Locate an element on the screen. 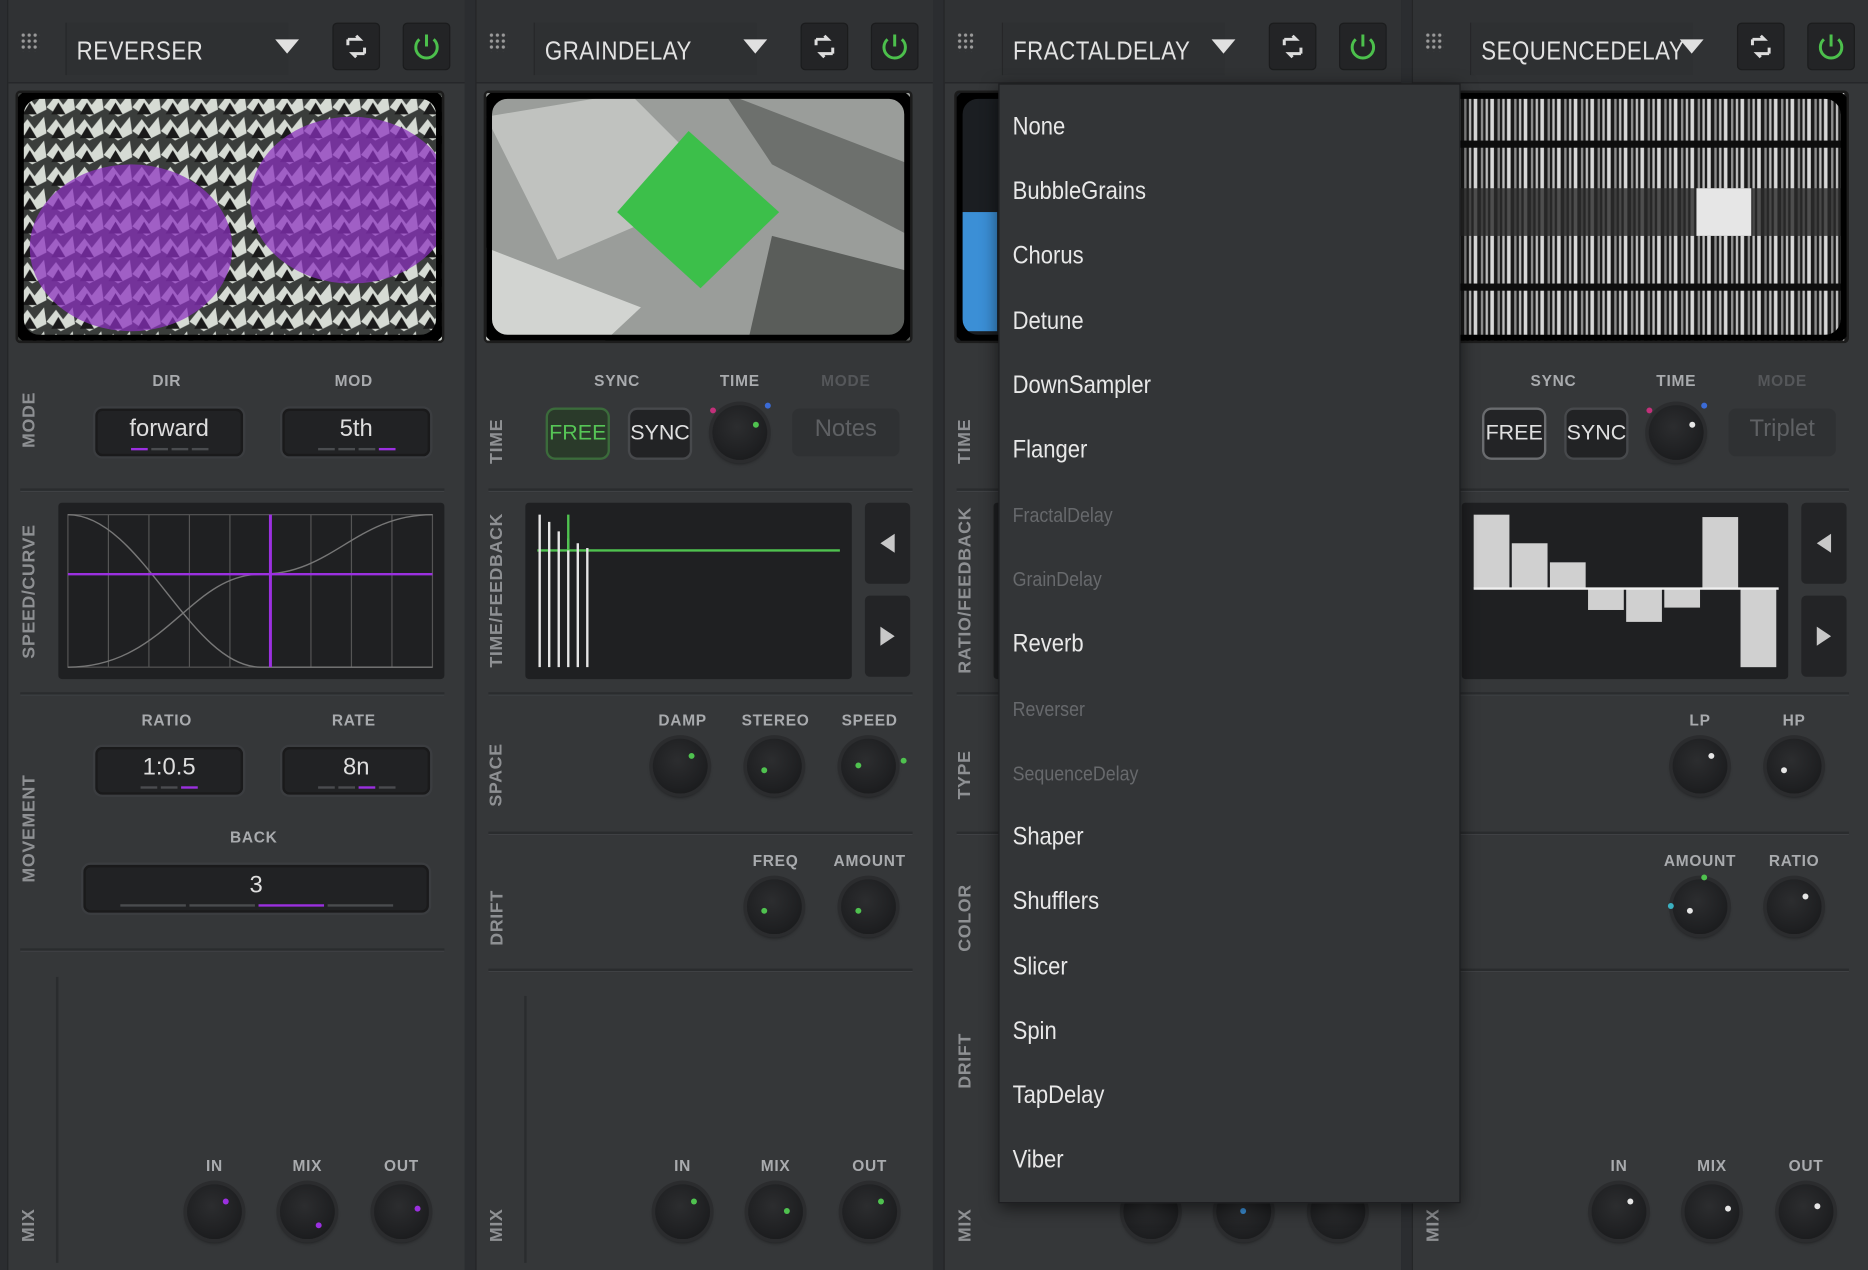 This screenshot has width=1868, height=1270. header: SEQUENCEDELAY is located at coordinates (1640, 42).